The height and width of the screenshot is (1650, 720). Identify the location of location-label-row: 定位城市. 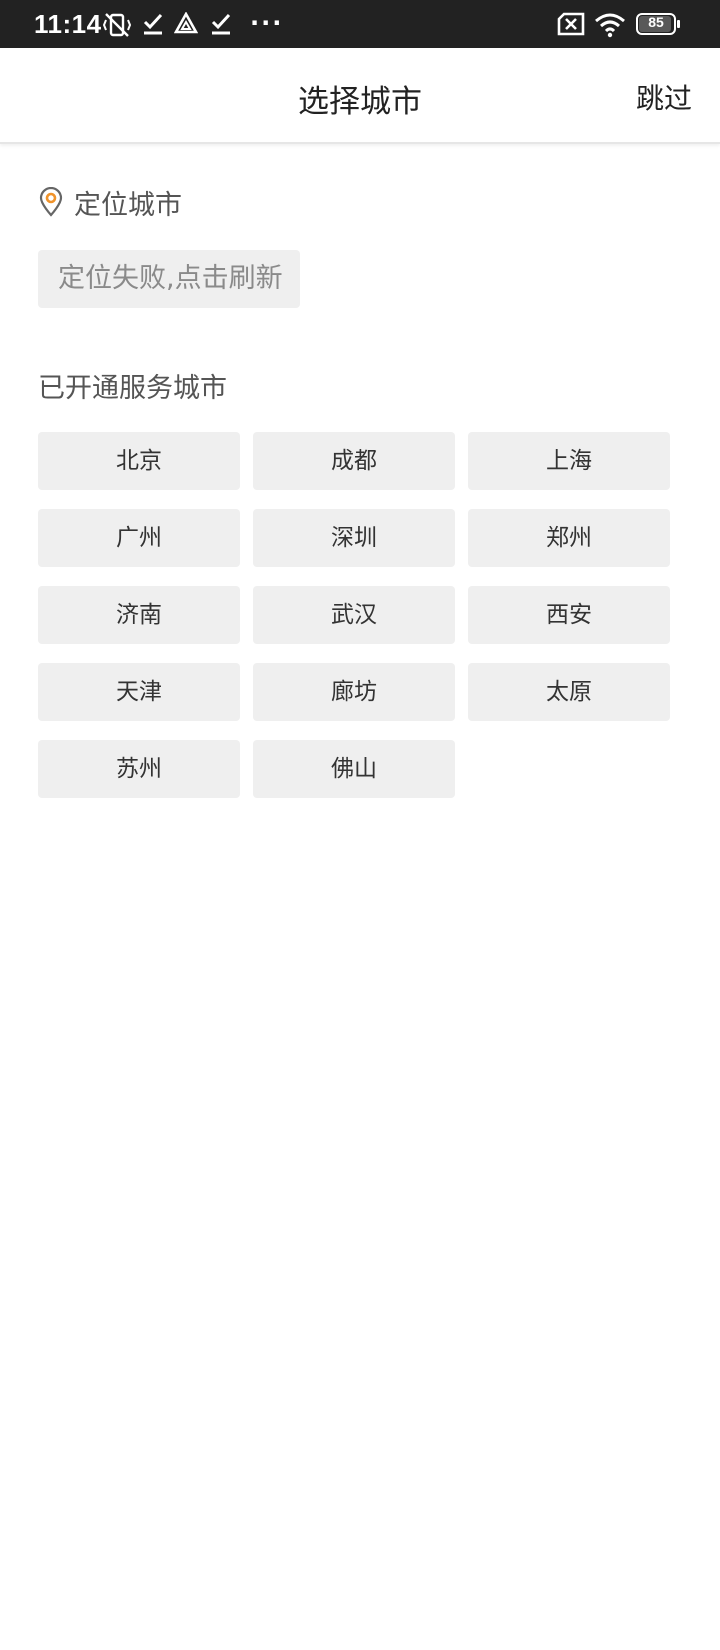
(110, 202).